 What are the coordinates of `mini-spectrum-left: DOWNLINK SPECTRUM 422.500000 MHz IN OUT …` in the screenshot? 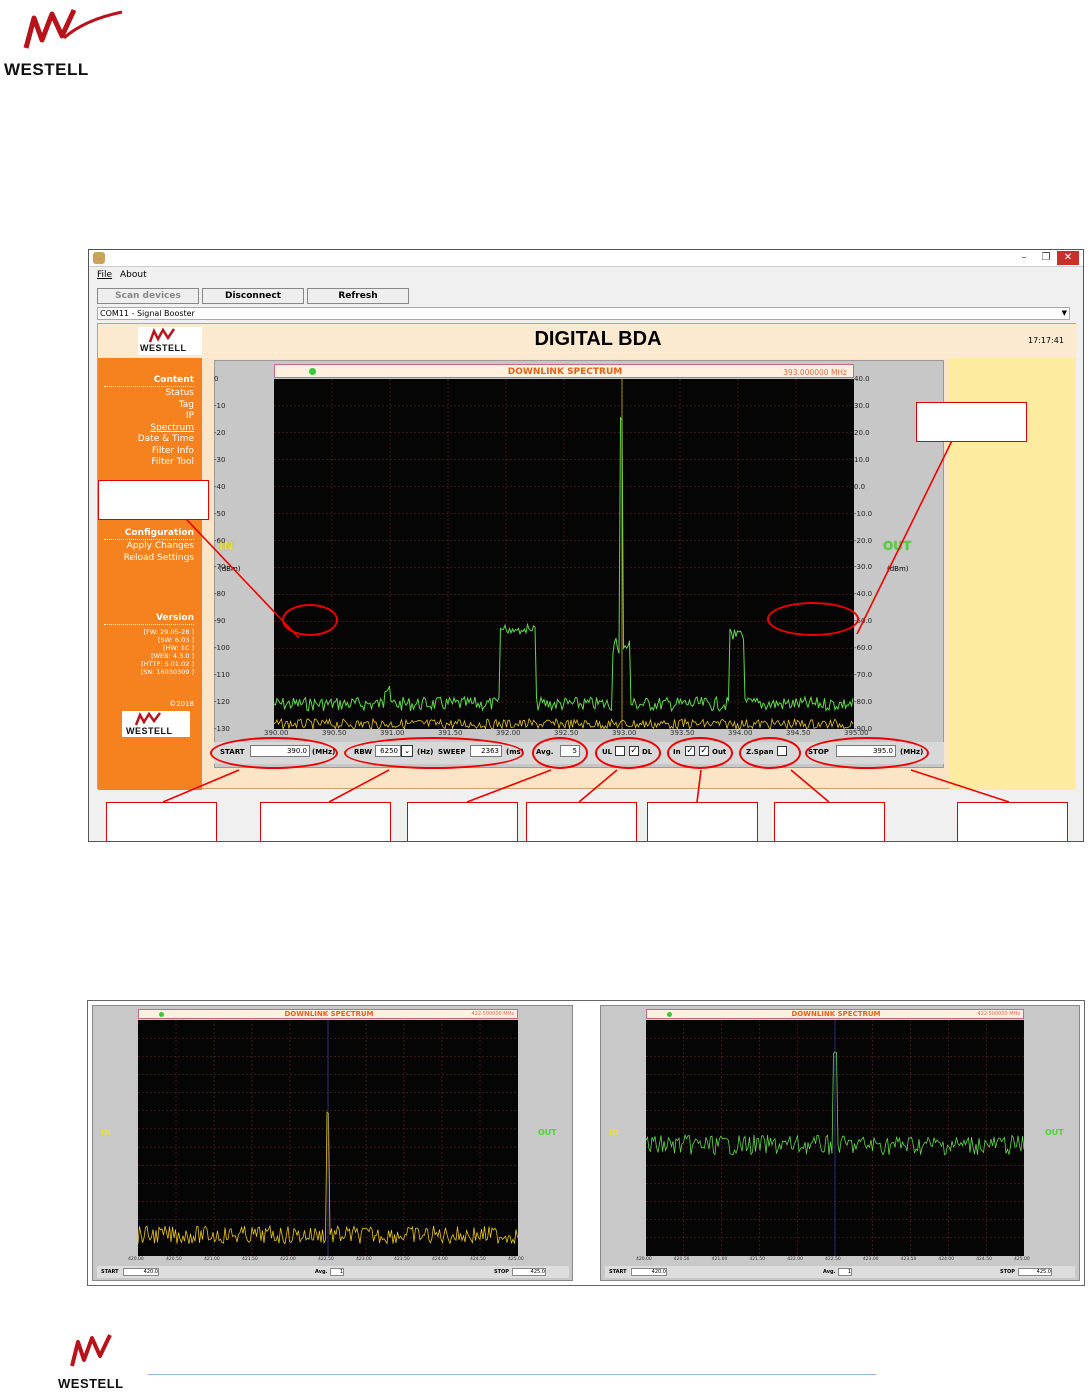 It's located at (332, 1143).